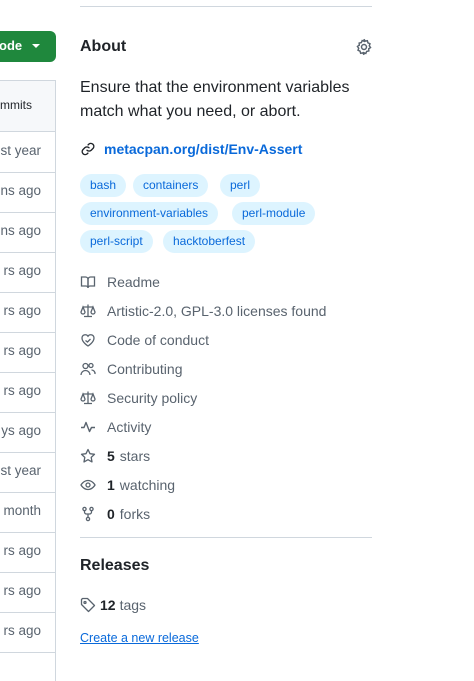 This screenshot has height=681, width=474. I want to click on eye-icon, so click(88, 485).